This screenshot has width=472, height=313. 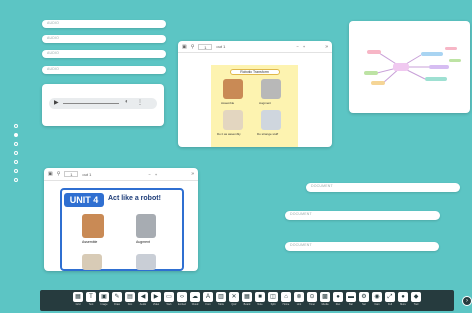 I want to click on page-indicator, so click(x=16, y=153).